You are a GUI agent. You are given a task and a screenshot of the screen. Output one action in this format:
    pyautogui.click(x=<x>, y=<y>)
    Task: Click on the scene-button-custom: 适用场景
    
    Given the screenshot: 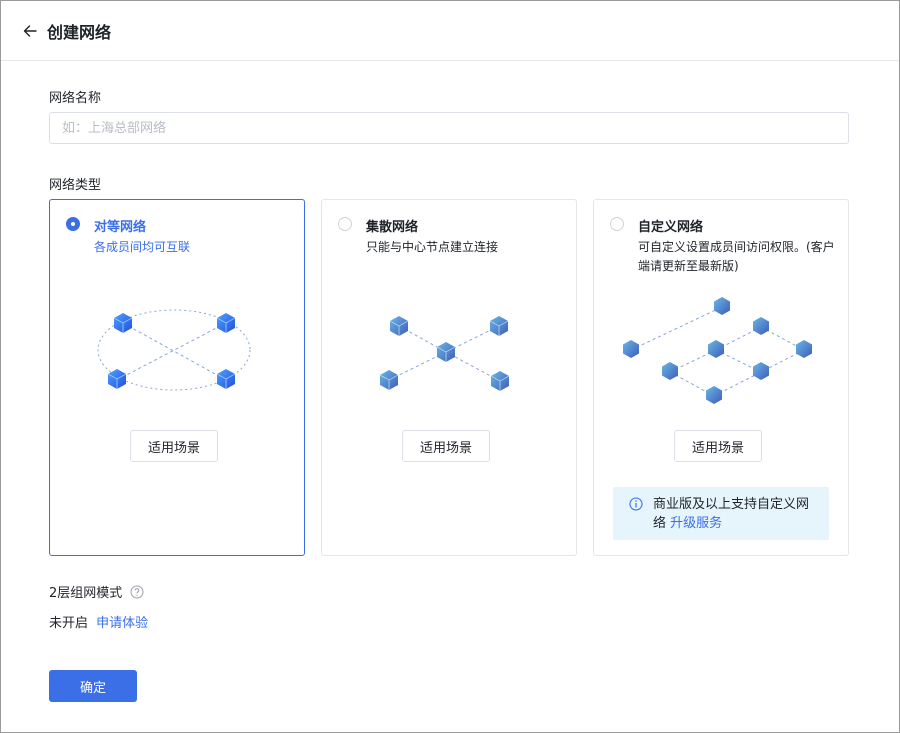 What is the action you would take?
    pyautogui.click(x=718, y=446)
    